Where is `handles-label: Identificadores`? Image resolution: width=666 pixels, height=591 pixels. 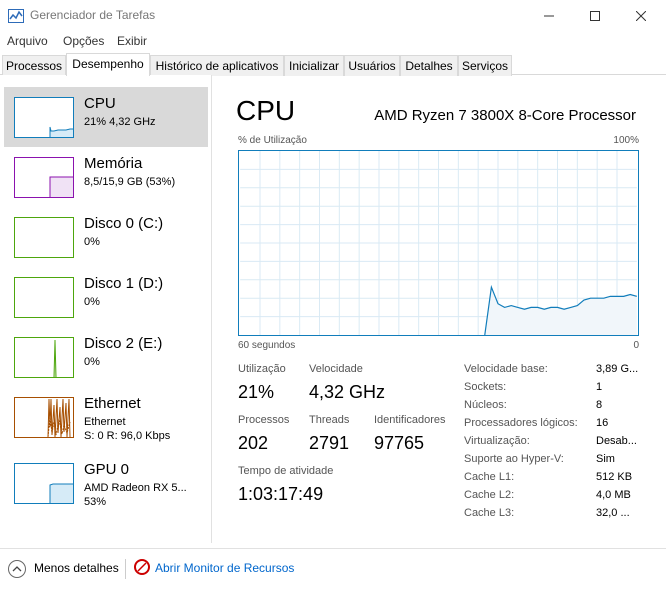
handles-label: Identificadores is located at coordinates (410, 420).